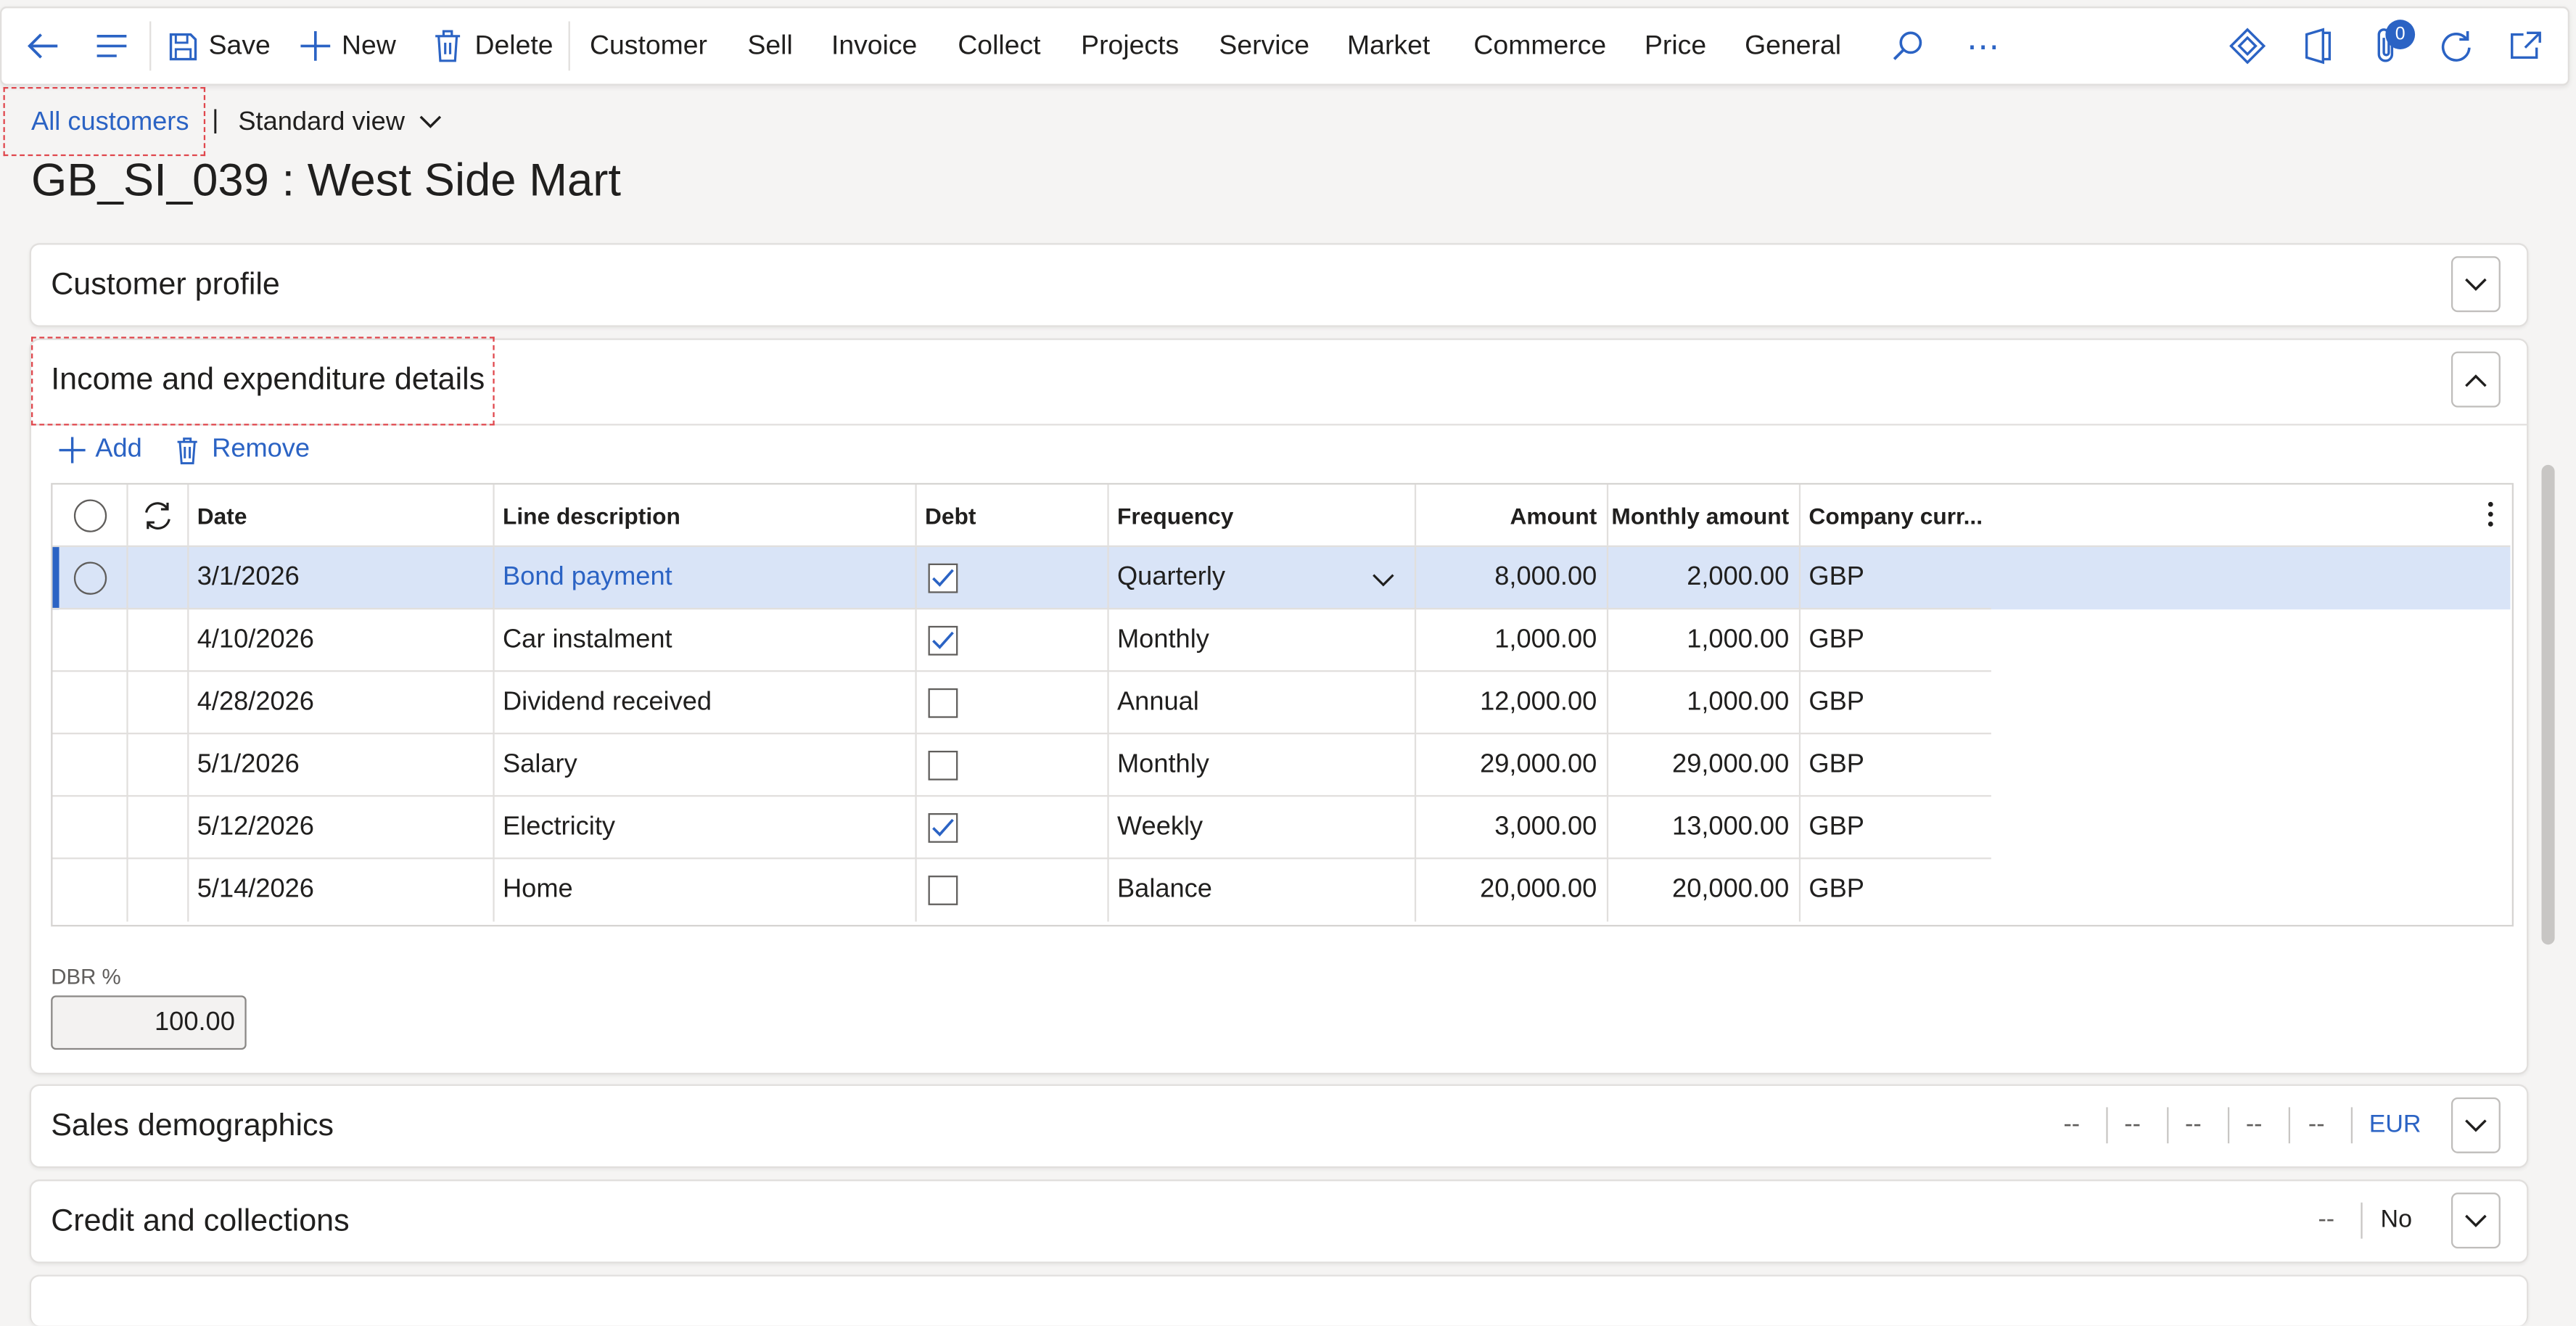 The height and width of the screenshot is (1326, 2576). I want to click on cell-frequency: Quarterly, so click(1263, 578).